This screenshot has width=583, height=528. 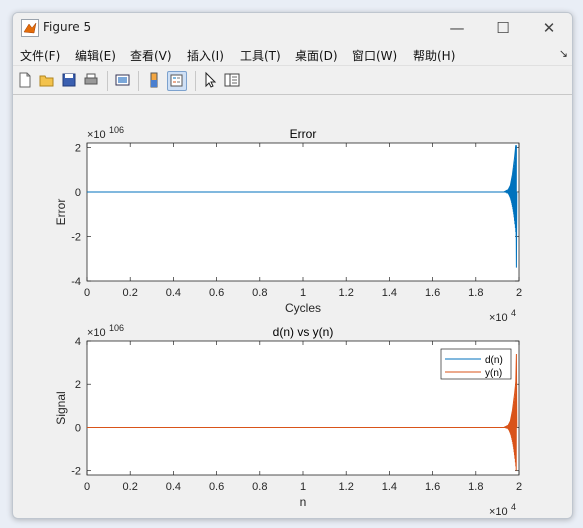 I want to click on x-axis-label: Cycles, so click(x=303, y=308).